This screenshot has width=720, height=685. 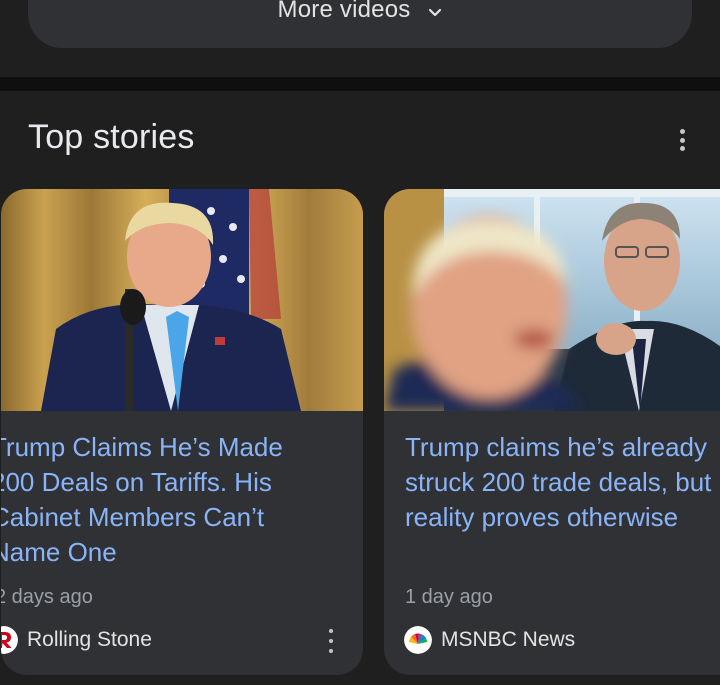 I want to click on source-name: MSNBC News, so click(x=508, y=639).